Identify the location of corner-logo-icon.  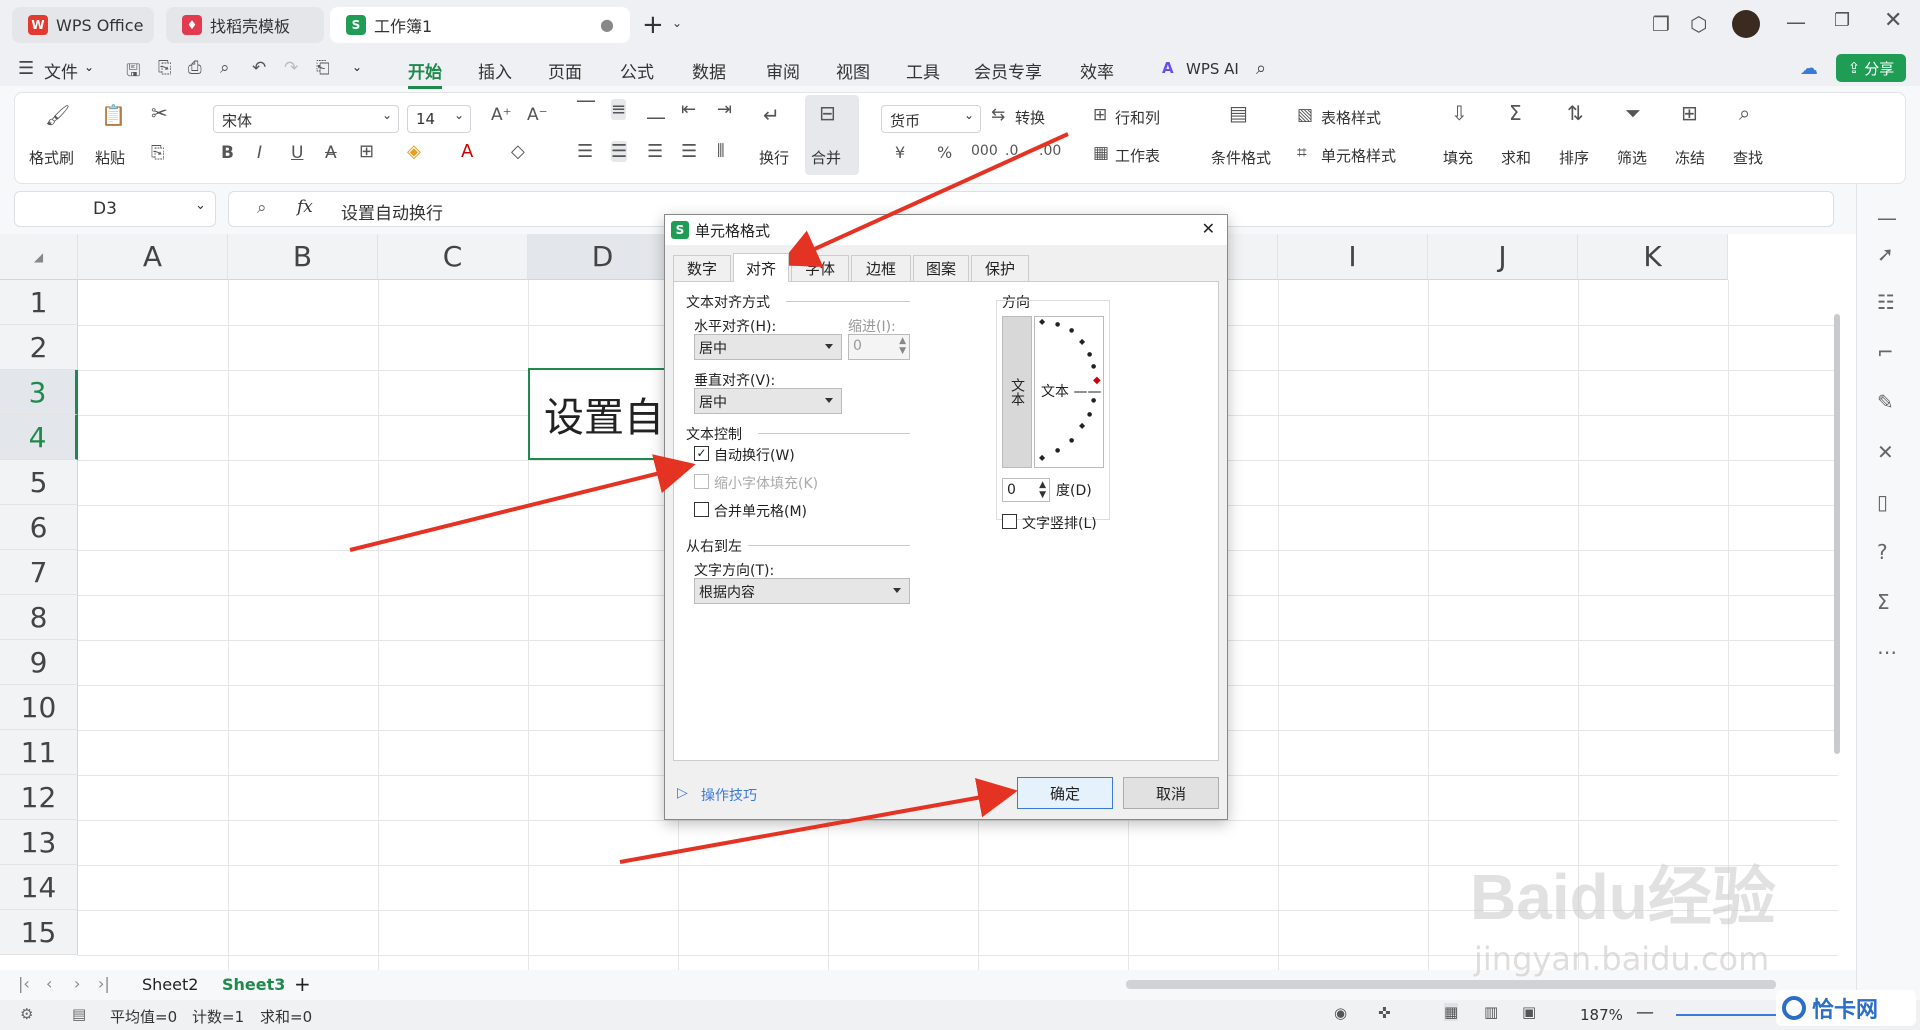
(1794, 1008).